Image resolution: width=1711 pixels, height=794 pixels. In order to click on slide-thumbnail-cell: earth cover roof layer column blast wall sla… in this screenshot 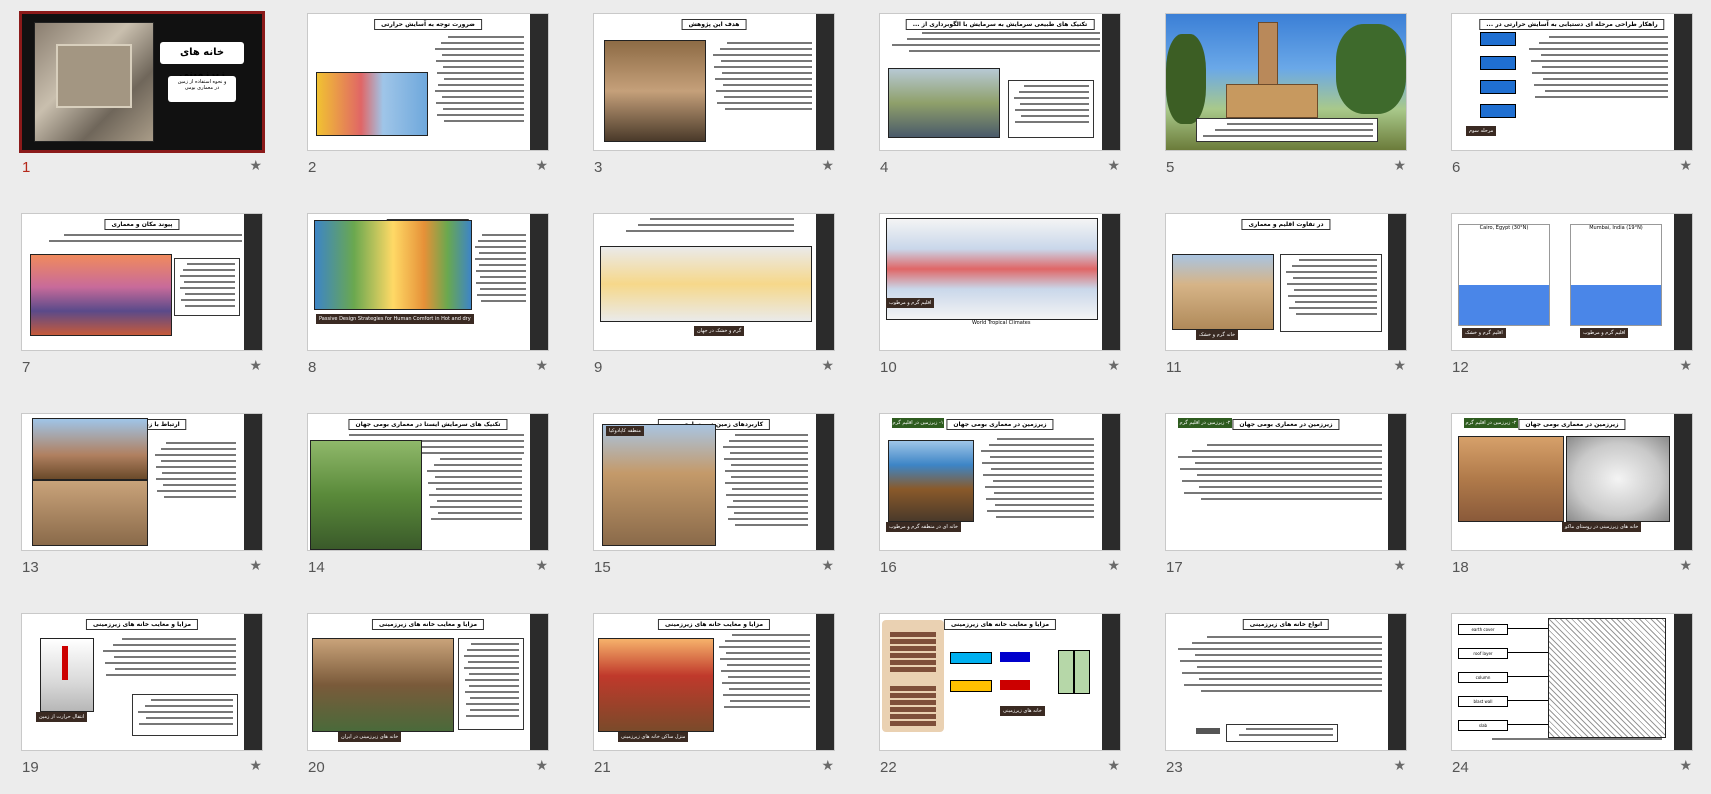, I will do `click(1572, 704)`.